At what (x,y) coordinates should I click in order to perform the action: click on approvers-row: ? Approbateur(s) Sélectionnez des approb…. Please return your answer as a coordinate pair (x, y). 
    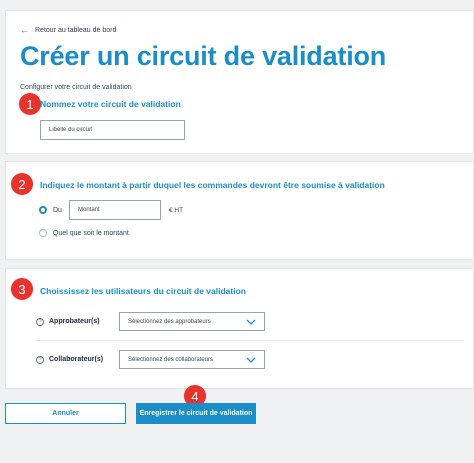
    Looking at the image, I should click on (150, 321).